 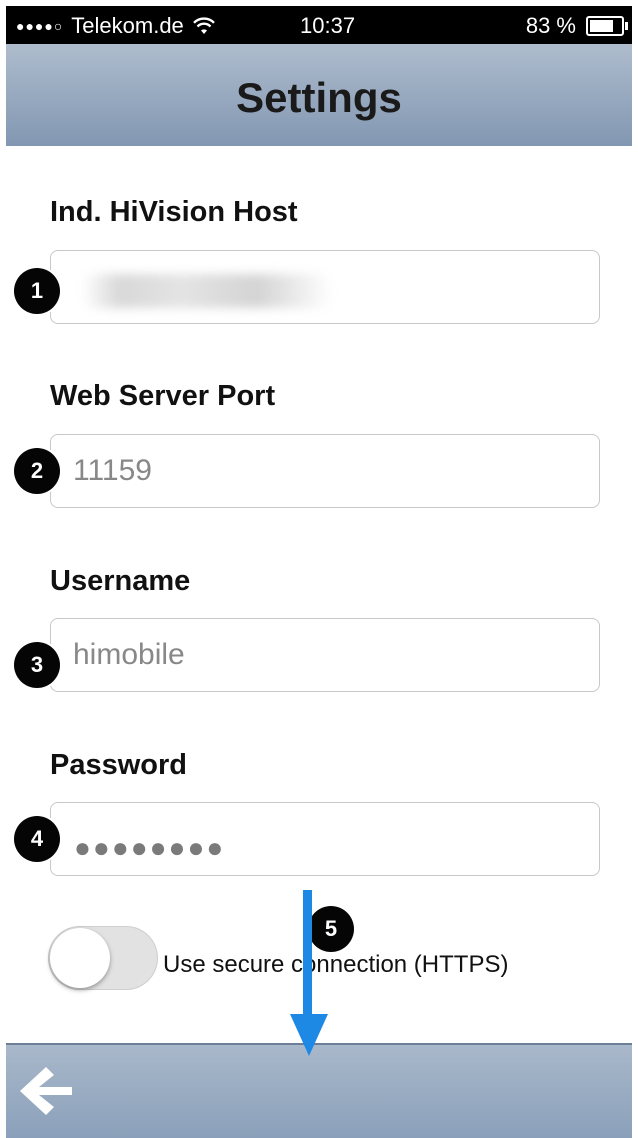 What do you see at coordinates (163, 396) in the screenshot?
I see `port-label: Web Server Port` at bounding box center [163, 396].